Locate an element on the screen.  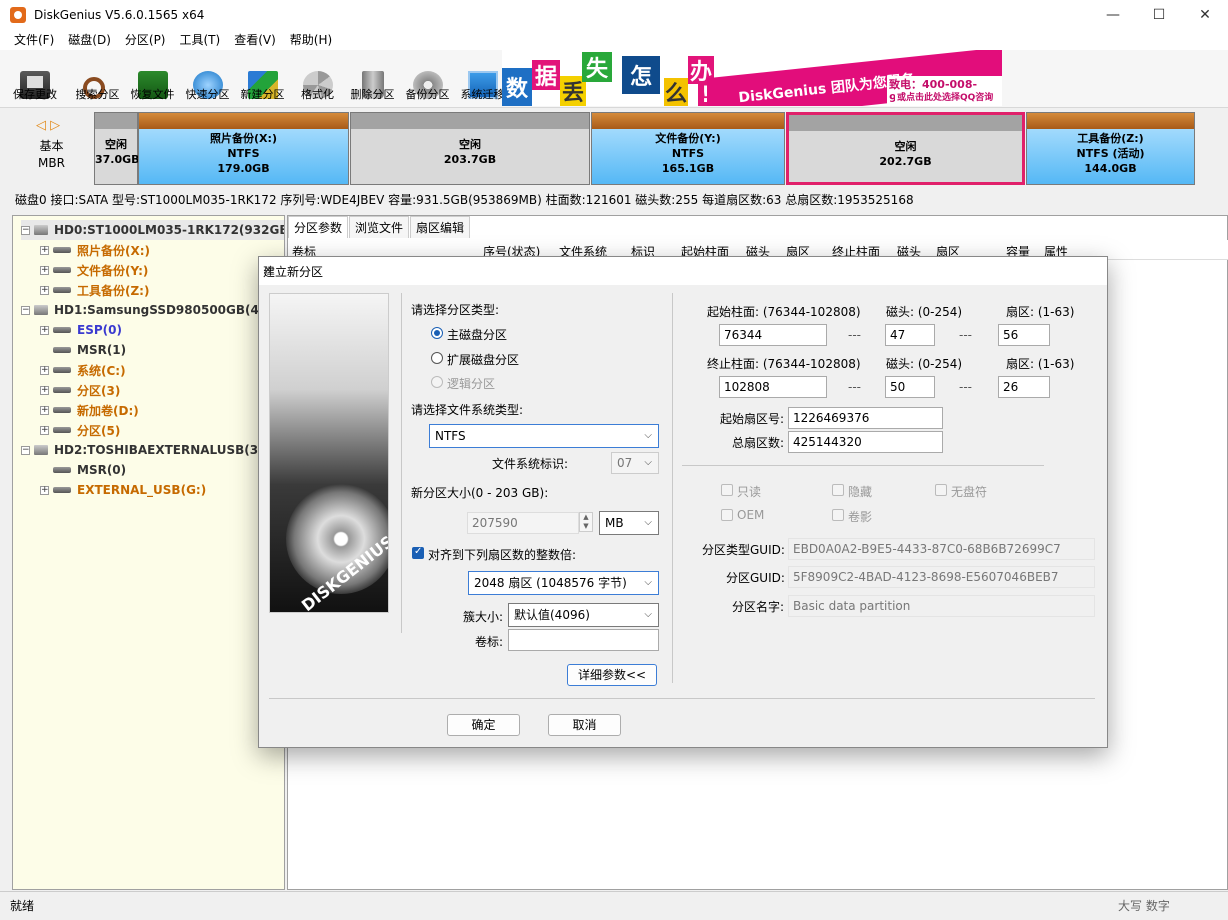
menu-view: 查看(V) is located at coordinates (255, 40).